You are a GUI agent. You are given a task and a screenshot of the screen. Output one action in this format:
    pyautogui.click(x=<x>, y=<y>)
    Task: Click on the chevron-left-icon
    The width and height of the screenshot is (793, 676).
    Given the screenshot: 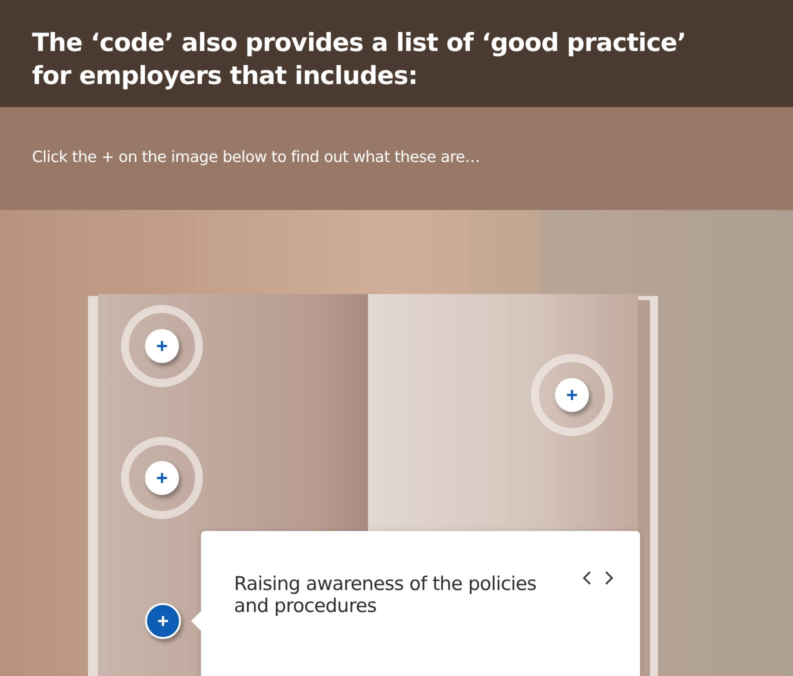 What is the action you would take?
    pyautogui.click(x=587, y=578)
    